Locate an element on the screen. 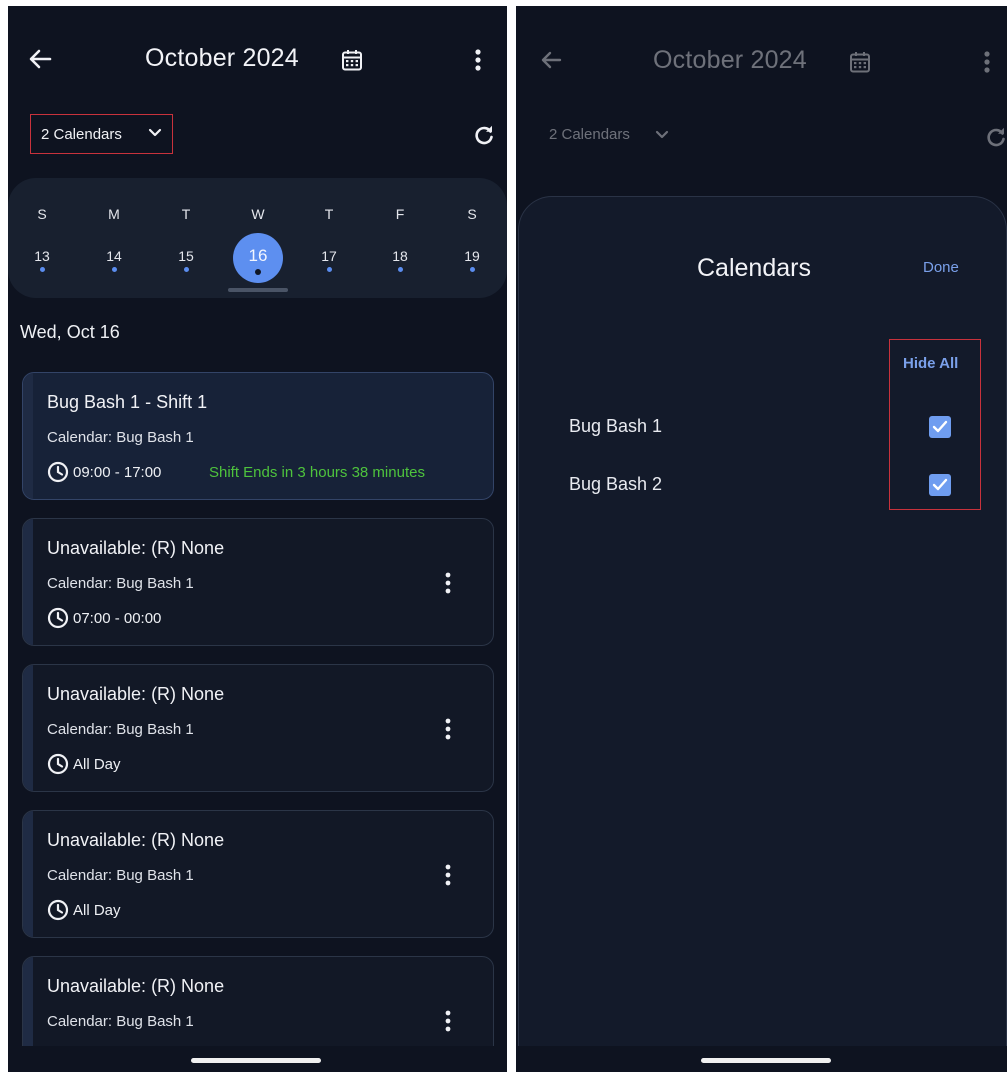 The width and height of the screenshot is (1007, 1072). weekday-label: M is located at coordinates (114, 214).